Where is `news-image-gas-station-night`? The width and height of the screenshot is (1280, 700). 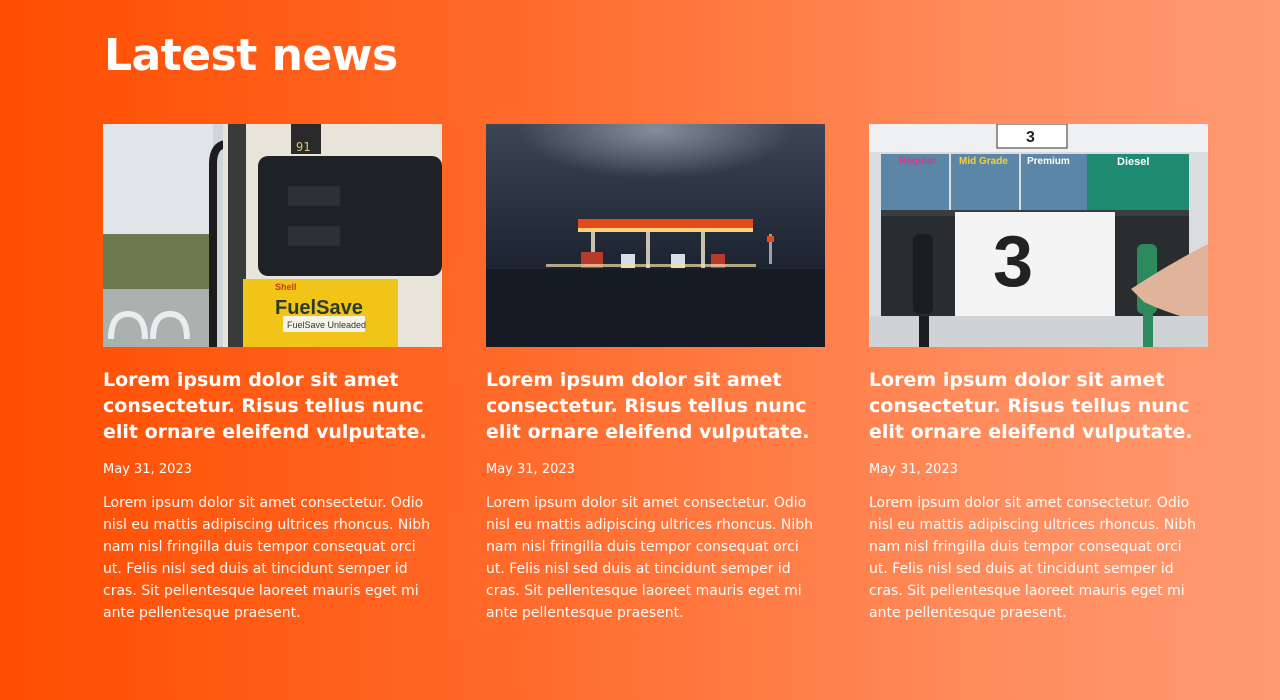 news-image-gas-station-night is located at coordinates (655, 235).